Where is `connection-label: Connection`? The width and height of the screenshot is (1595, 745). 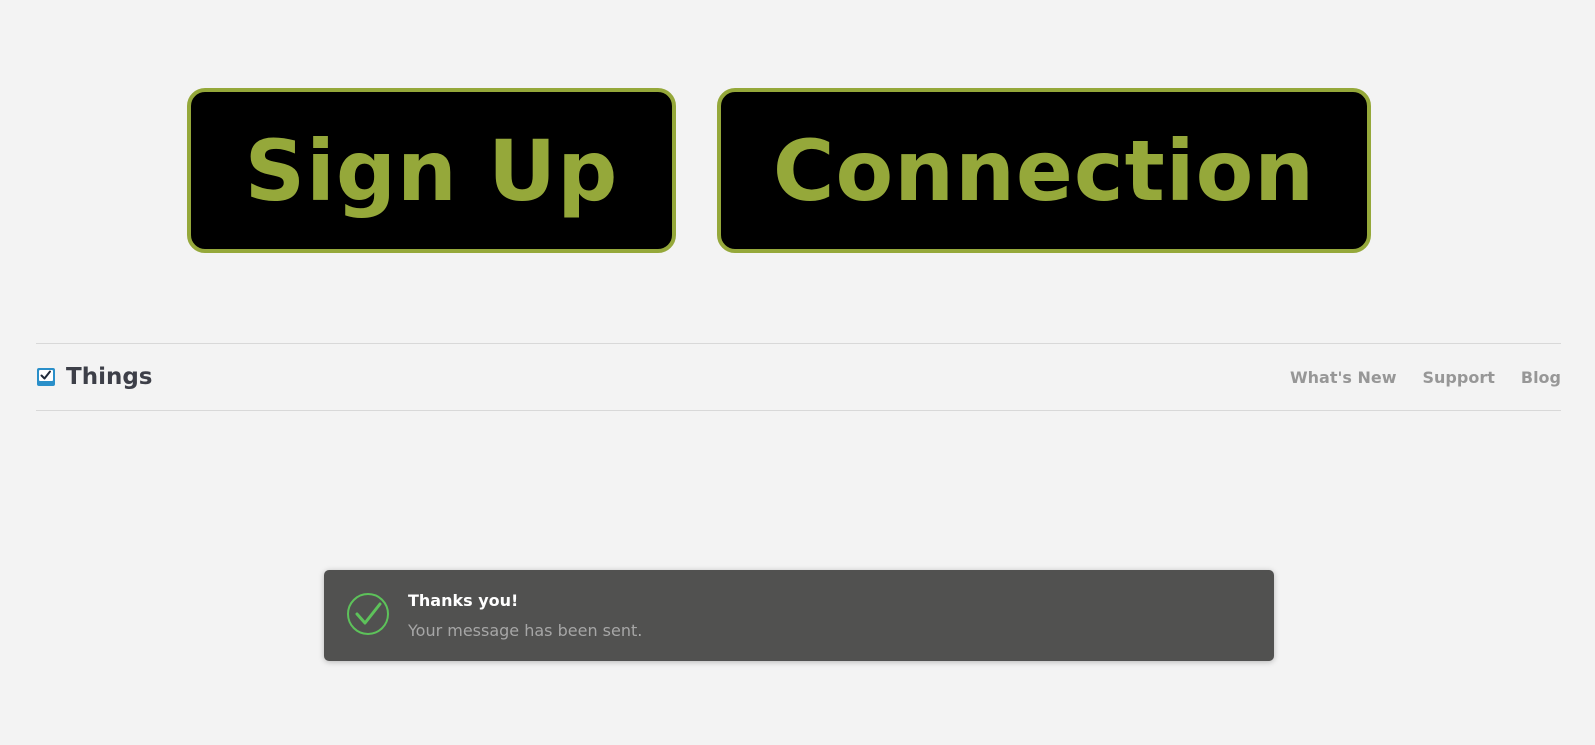
connection-label: Connection is located at coordinates (1044, 170).